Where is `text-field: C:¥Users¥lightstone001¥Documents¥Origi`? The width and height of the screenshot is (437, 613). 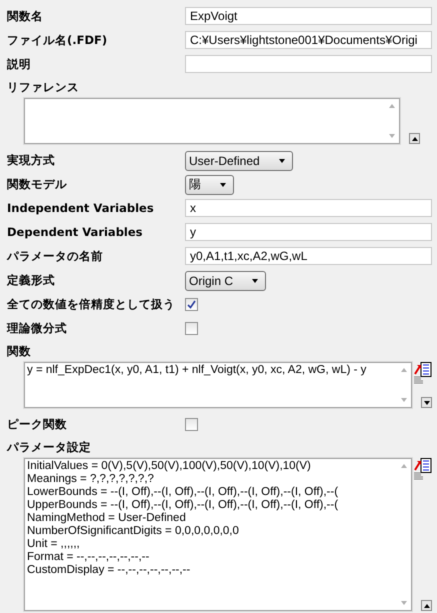 text-field: C:¥Users¥lightstone001¥Documents¥Origi is located at coordinates (308, 40).